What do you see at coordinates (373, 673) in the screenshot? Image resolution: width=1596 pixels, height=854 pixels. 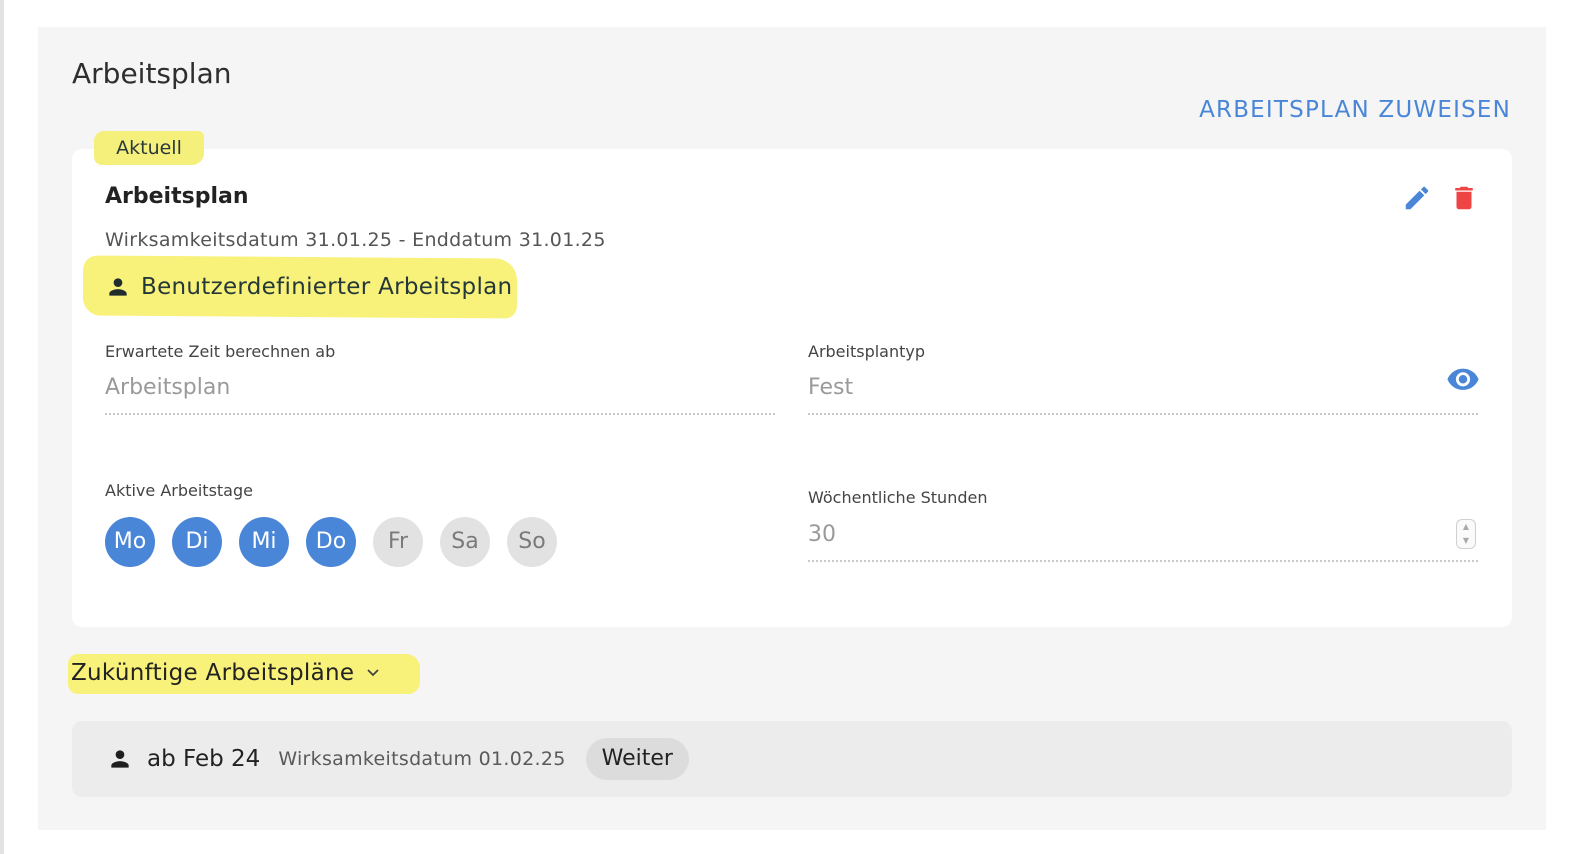 I see `chevron-down-icon` at bounding box center [373, 673].